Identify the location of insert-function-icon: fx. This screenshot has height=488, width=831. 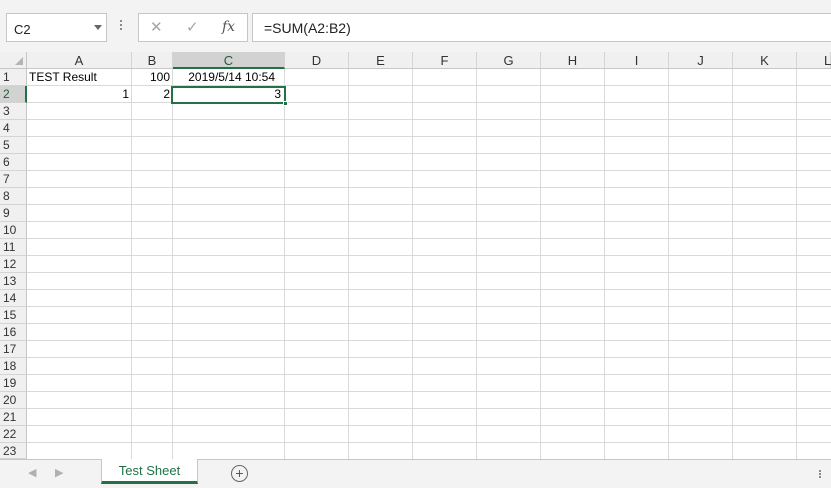
(228, 27).